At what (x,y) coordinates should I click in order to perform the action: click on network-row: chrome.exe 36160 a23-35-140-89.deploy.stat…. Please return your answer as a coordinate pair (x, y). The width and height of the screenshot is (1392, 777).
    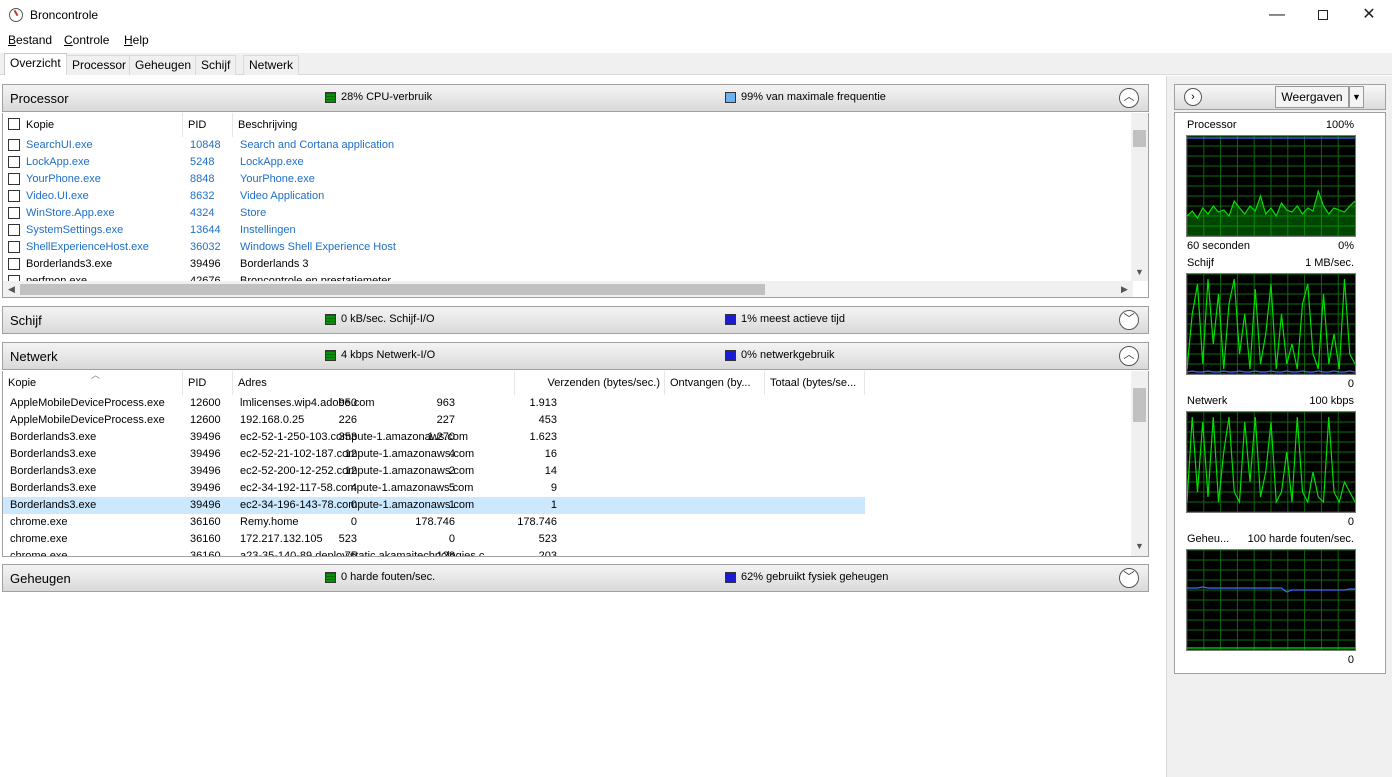
    Looking at the image, I should click on (434, 552).